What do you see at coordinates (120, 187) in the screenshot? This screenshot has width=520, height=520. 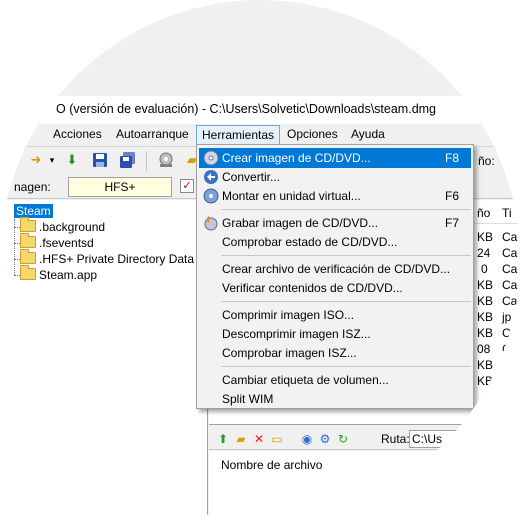 I see `image-type-field: HFS+` at bounding box center [120, 187].